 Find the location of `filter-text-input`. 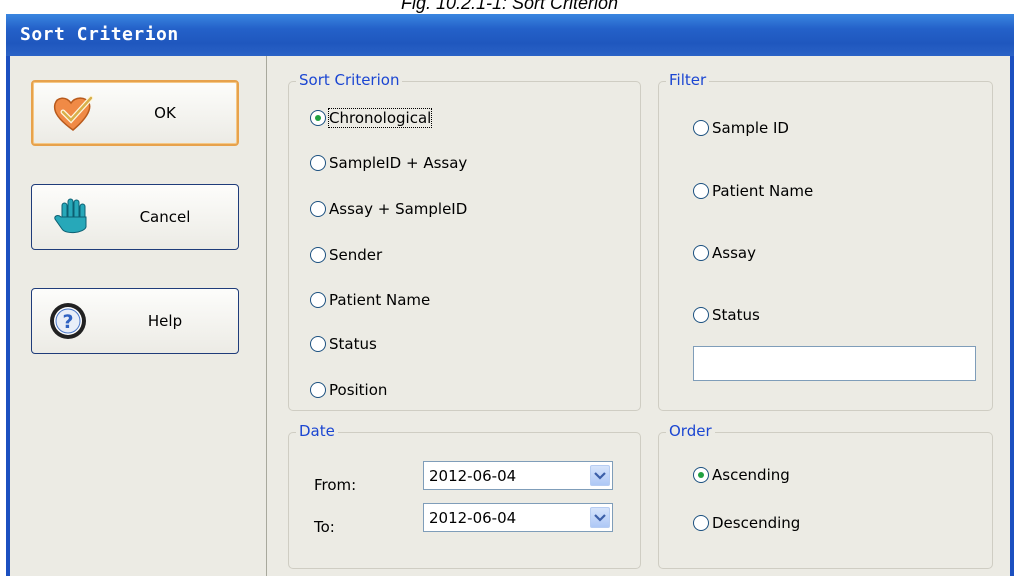

filter-text-input is located at coordinates (834, 363).